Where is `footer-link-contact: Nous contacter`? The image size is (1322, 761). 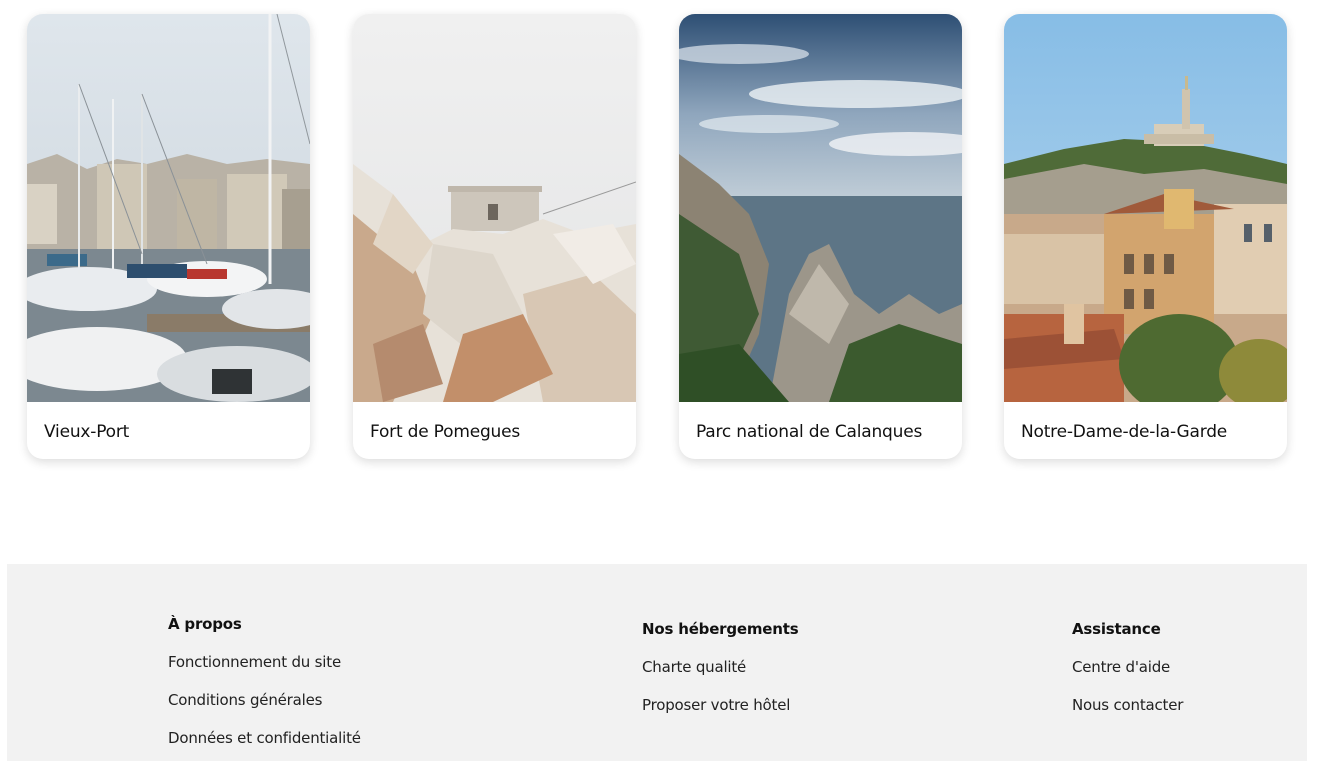
footer-link-contact: Nous contacter is located at coordinates (1127, 705).